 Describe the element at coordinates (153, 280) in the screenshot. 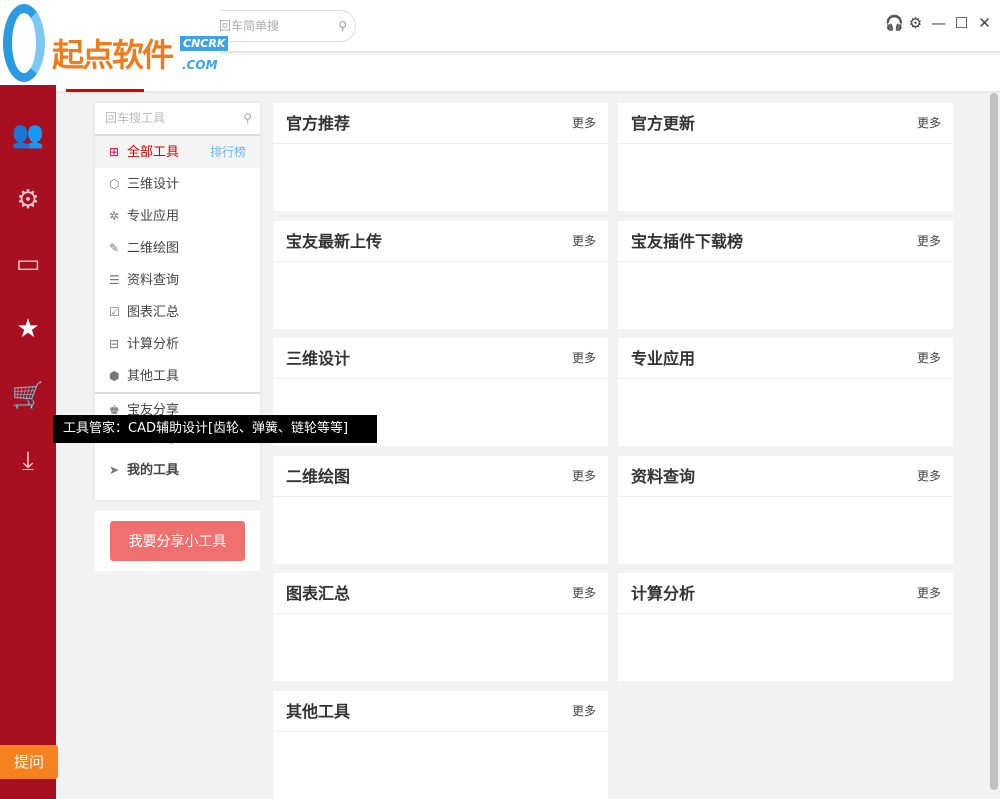

I see `category-label: 资料查询` at that location.